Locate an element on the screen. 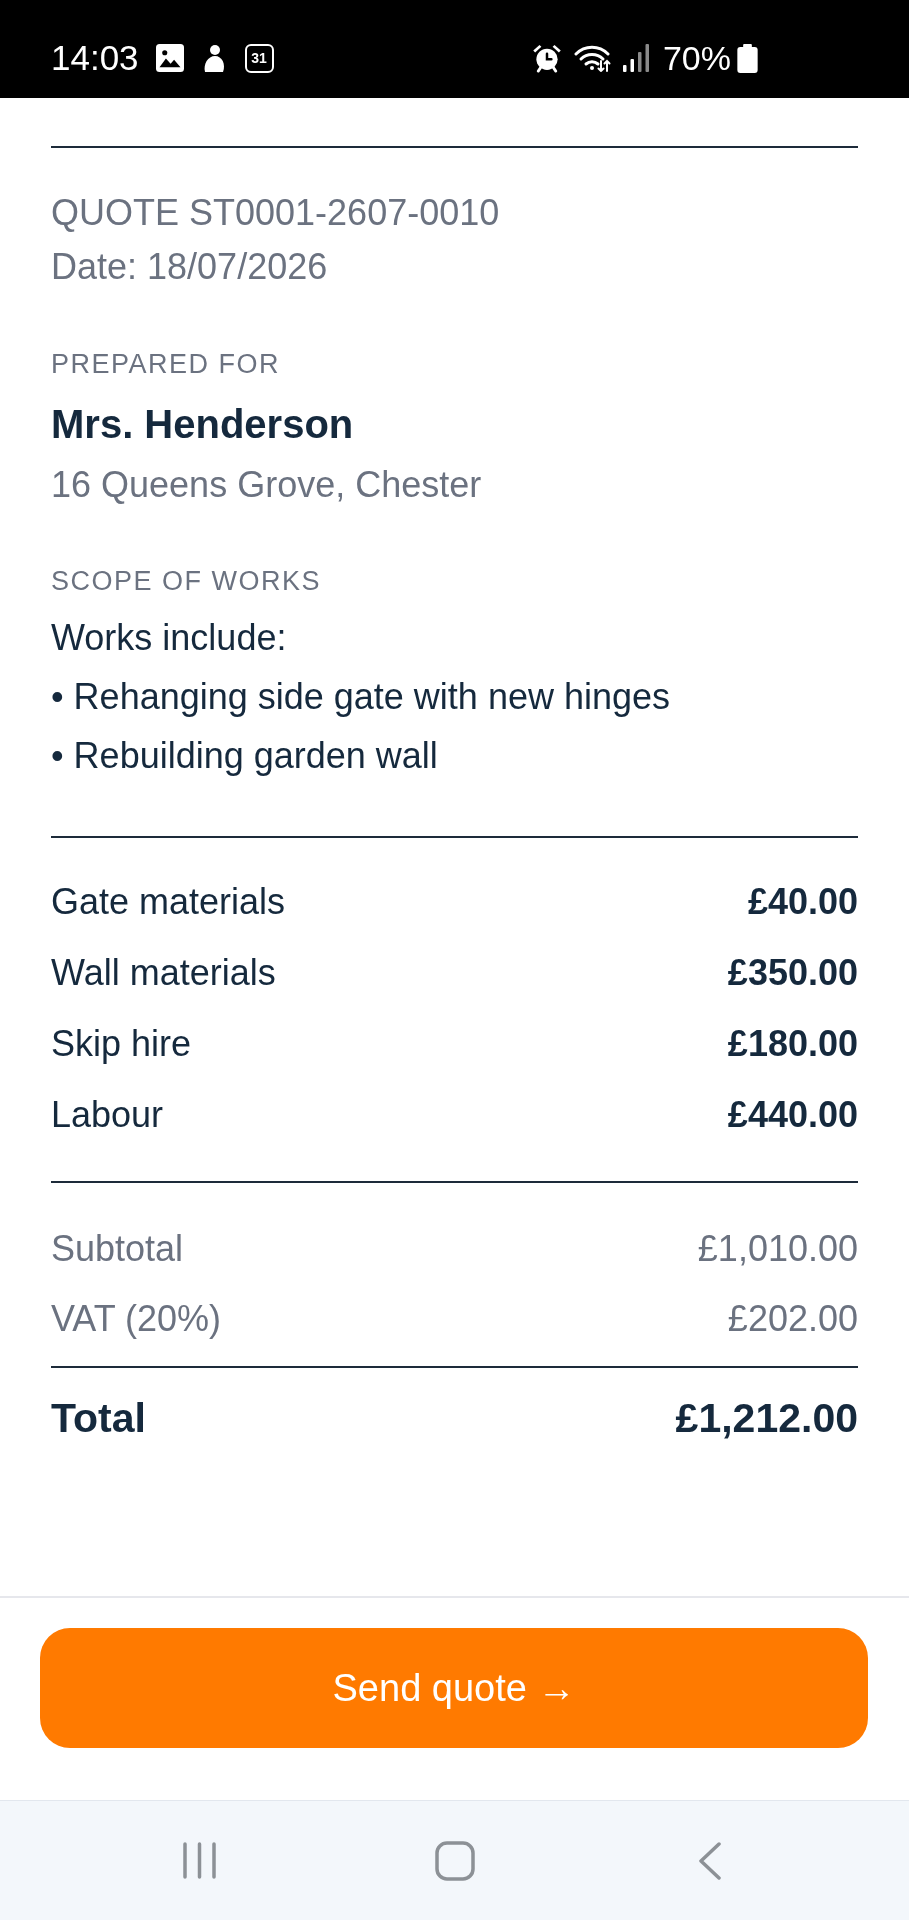 The width and height of the screenshot is (909, 1920). send-quote-button: Send quote → is located at coordinates (454, 1688).